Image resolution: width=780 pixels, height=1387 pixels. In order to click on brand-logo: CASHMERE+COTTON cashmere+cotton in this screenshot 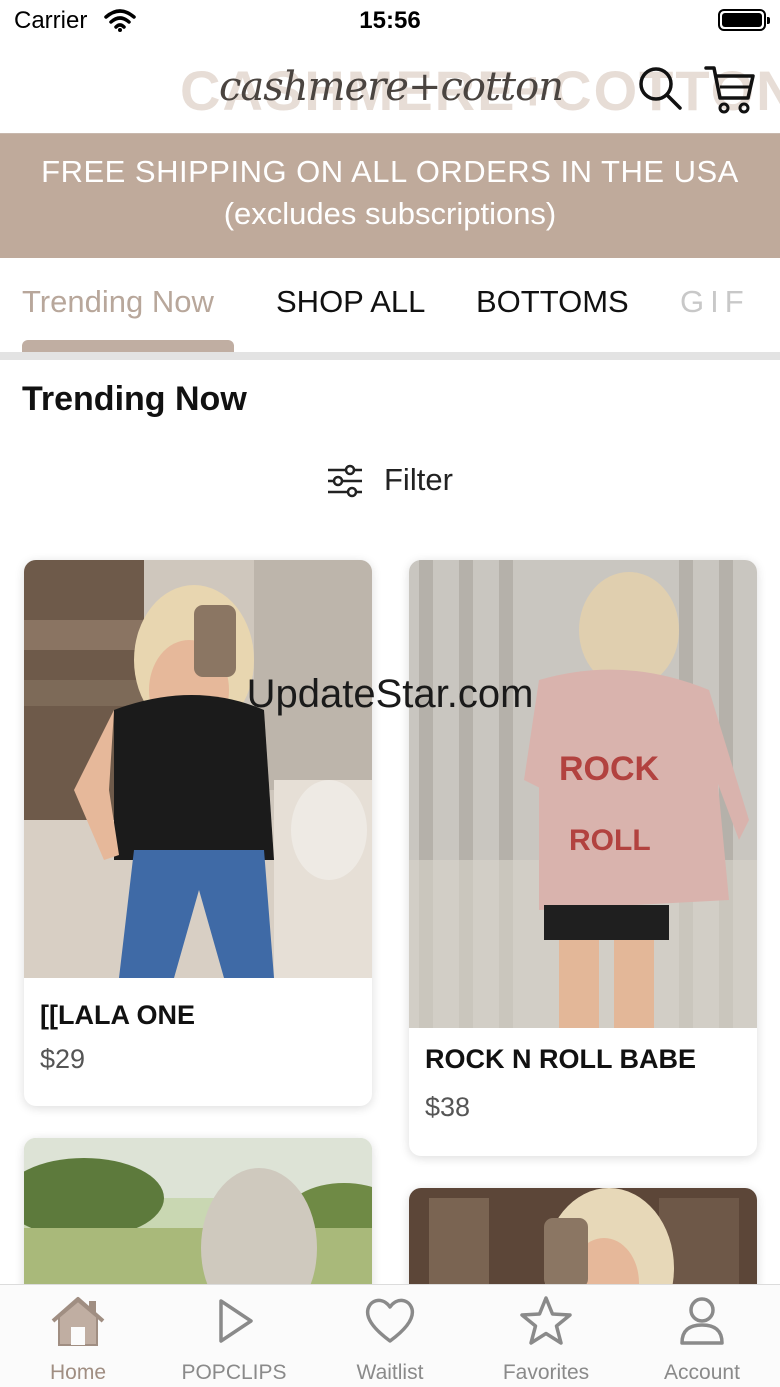, I will do `click(480, 88)`.